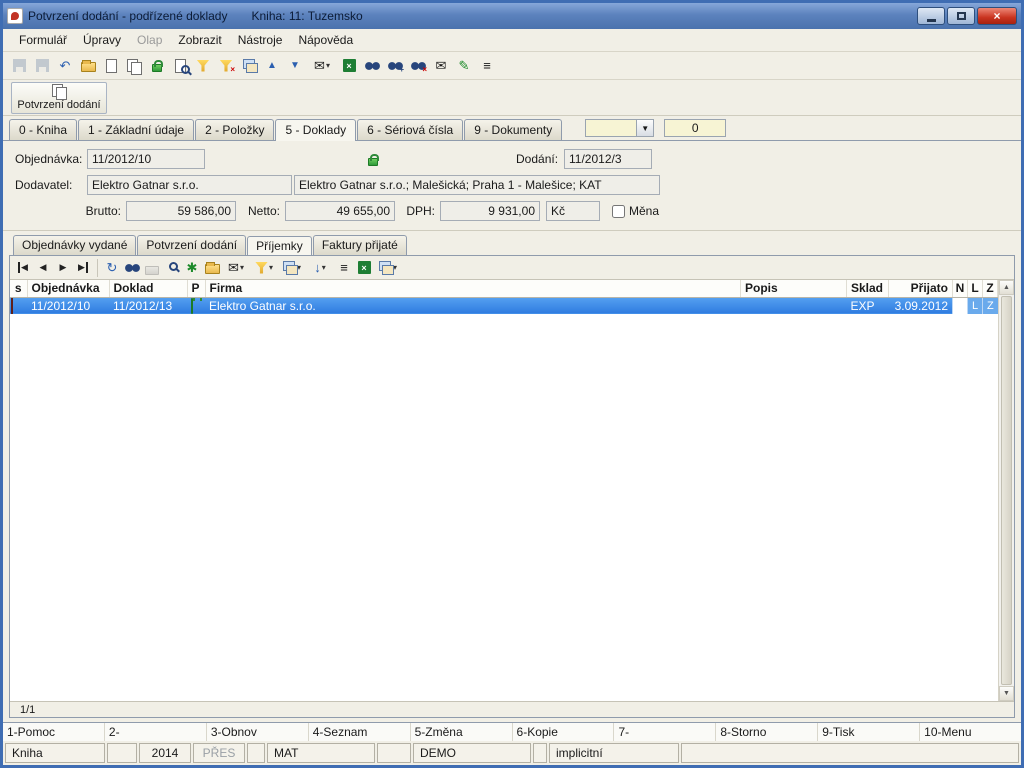 This screenshot has height=768, width=1024. What do you see at coordinates (997, 16) in the screenshot?
I see `close-button: ×` at bounding box center [997, 16].